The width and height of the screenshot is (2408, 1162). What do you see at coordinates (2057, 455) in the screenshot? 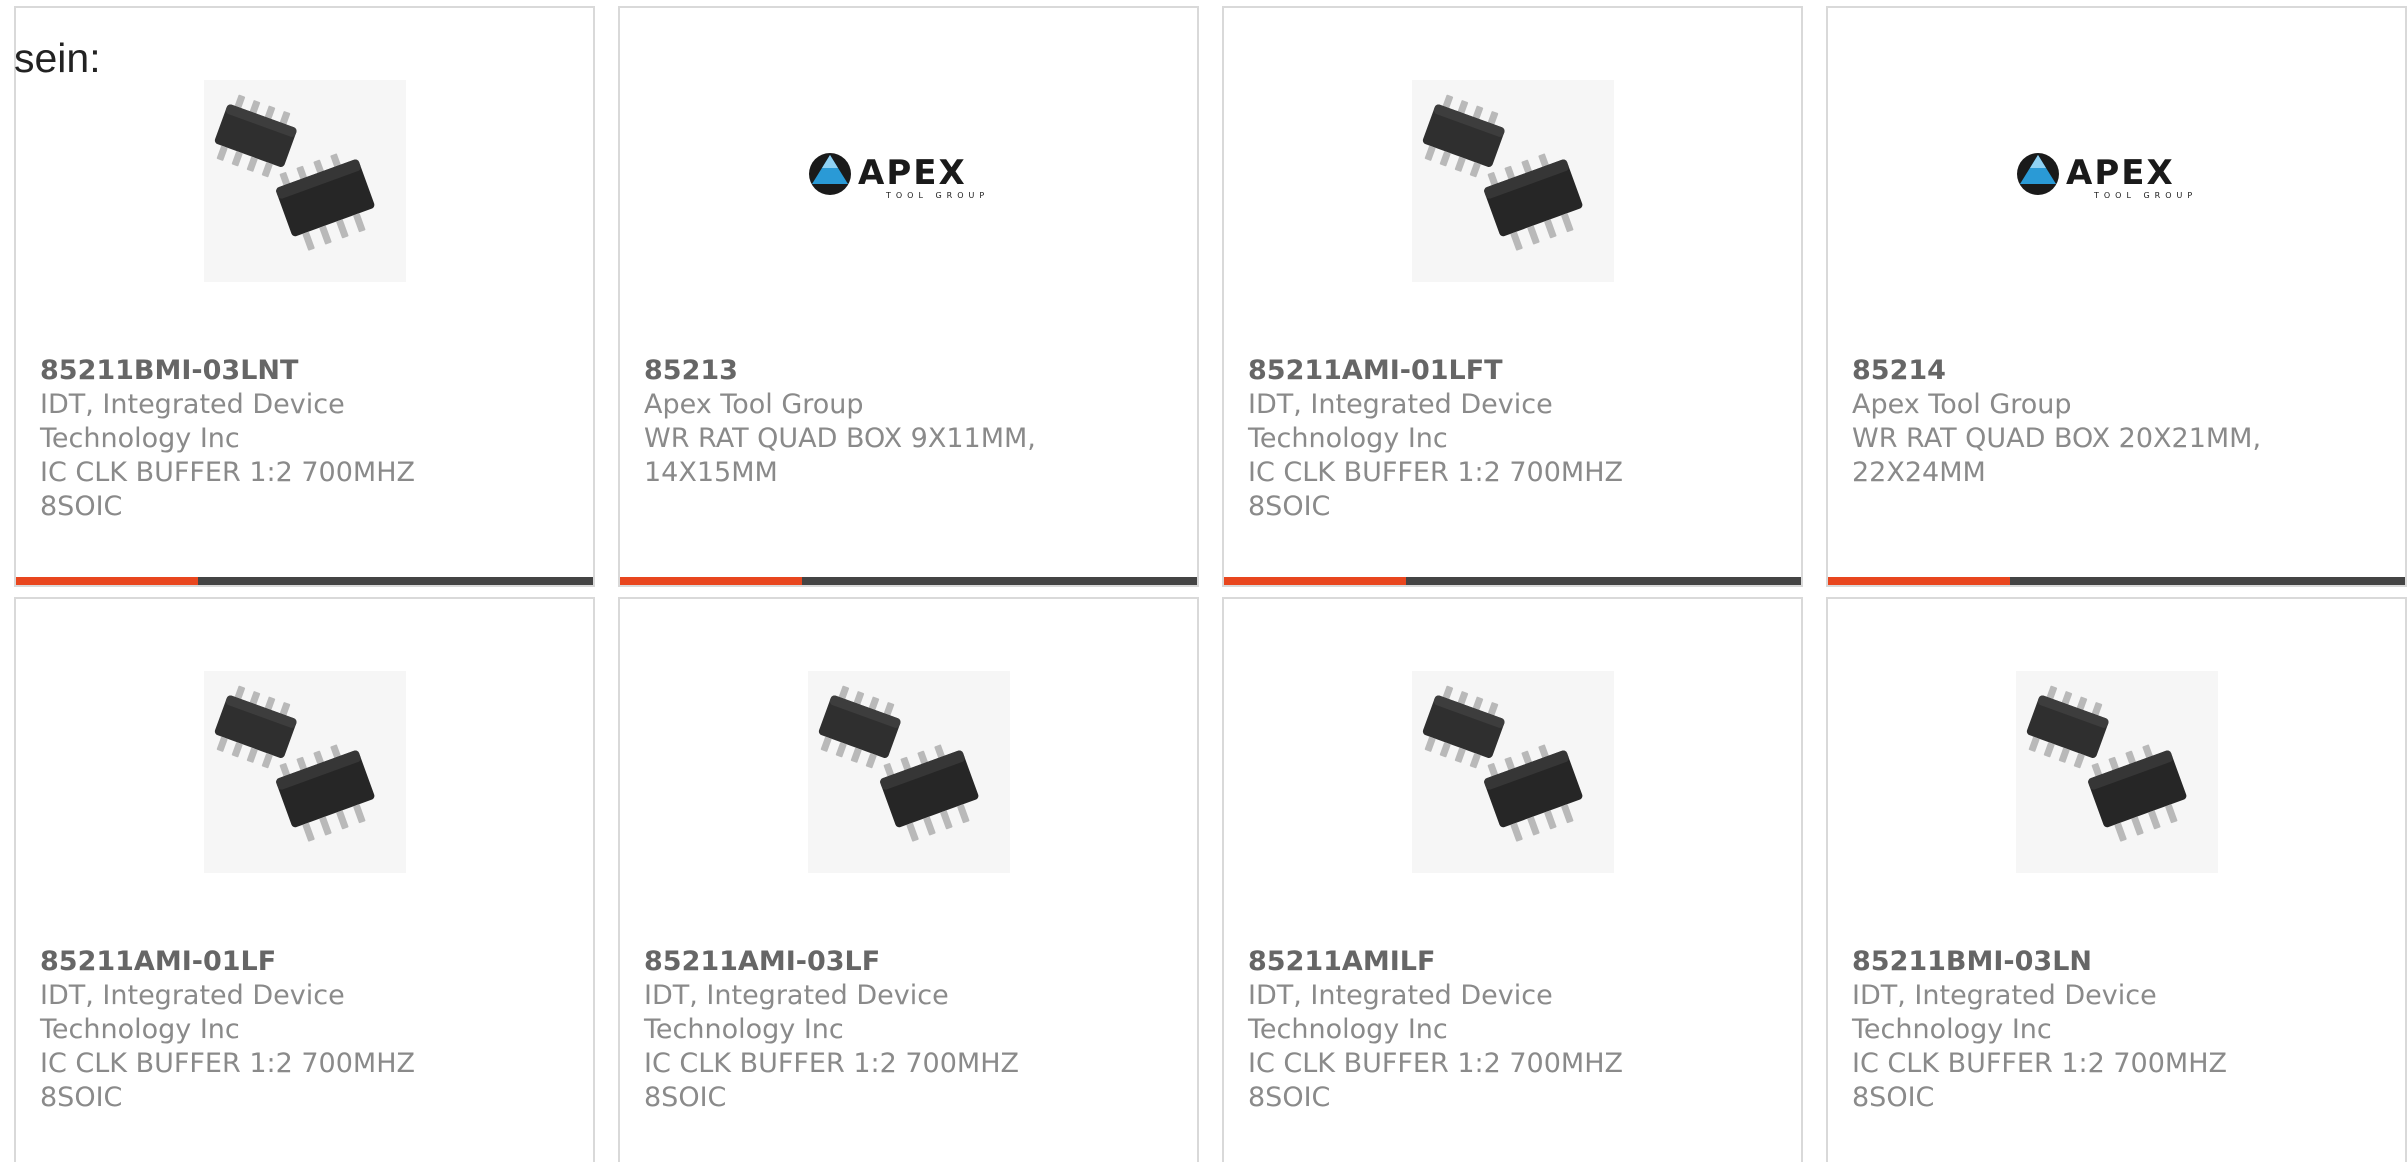
I see `product-description: WR RAT QUAD BOX 20X21MM, 22X24MM` at bounding box center [2057, 455].